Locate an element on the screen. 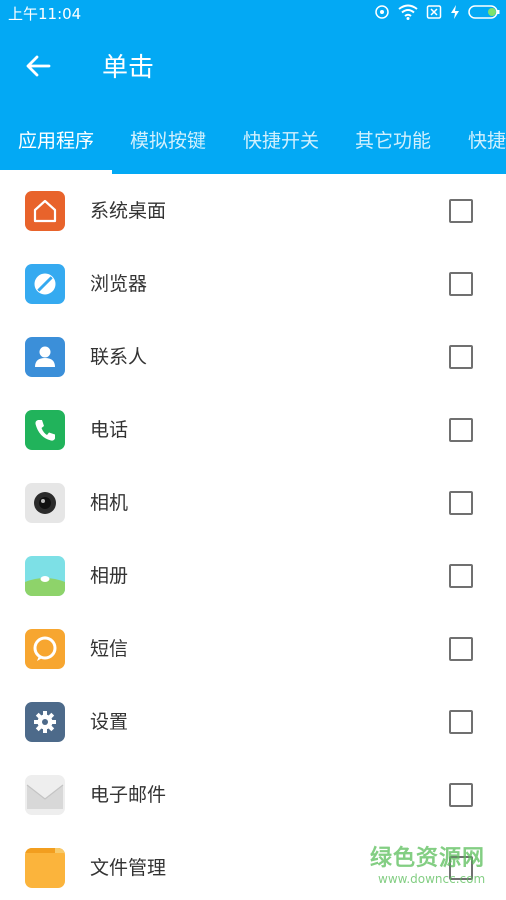  messages-icon is located at coordinates (45, 649).